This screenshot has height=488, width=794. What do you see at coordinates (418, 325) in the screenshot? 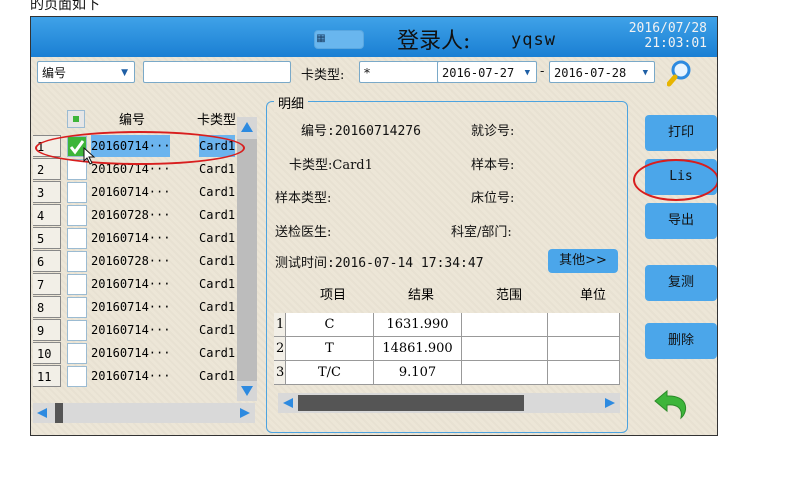
I see `result-cell-value: 1631.990` at bounding box center [418, 325].